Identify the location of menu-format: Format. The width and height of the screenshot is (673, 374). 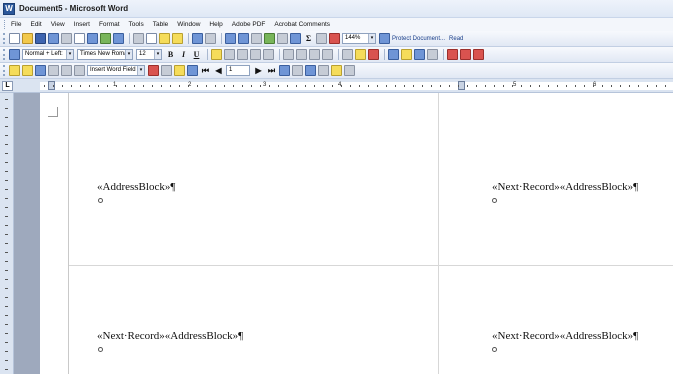
(109, 24).